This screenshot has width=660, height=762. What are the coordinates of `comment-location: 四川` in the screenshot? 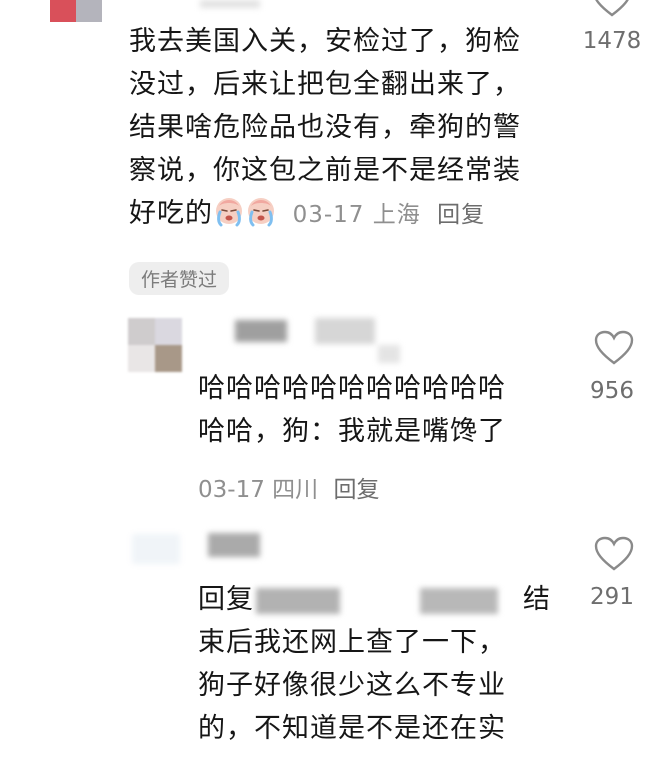 It's located at (295, 490).